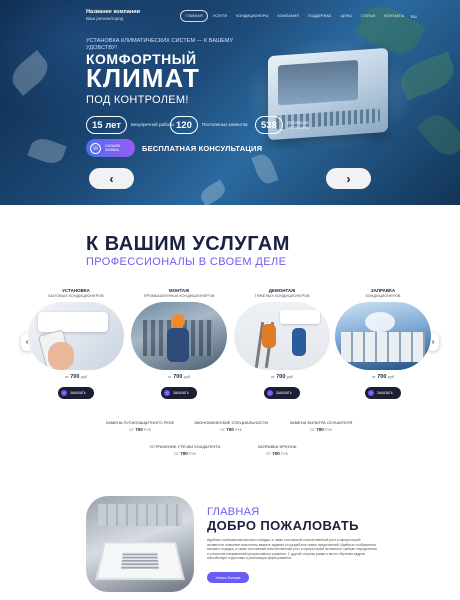  What do you see at coordinates (346, 16) in the screenshot?
I see `nav-item-prices: Цены` at bounding box center [346, 16].